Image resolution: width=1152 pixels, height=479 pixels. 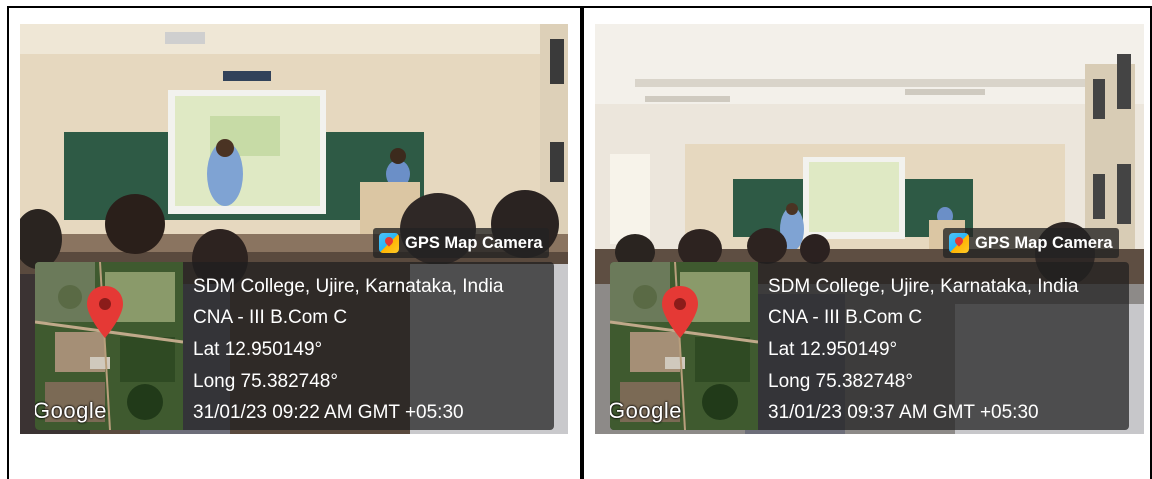 What do you see at coordinates (328, 412) in the screenshot?
I see `datetime-text: 31/01/23 09:22 AM GMT +05:30` at bounding box center [328, 412].